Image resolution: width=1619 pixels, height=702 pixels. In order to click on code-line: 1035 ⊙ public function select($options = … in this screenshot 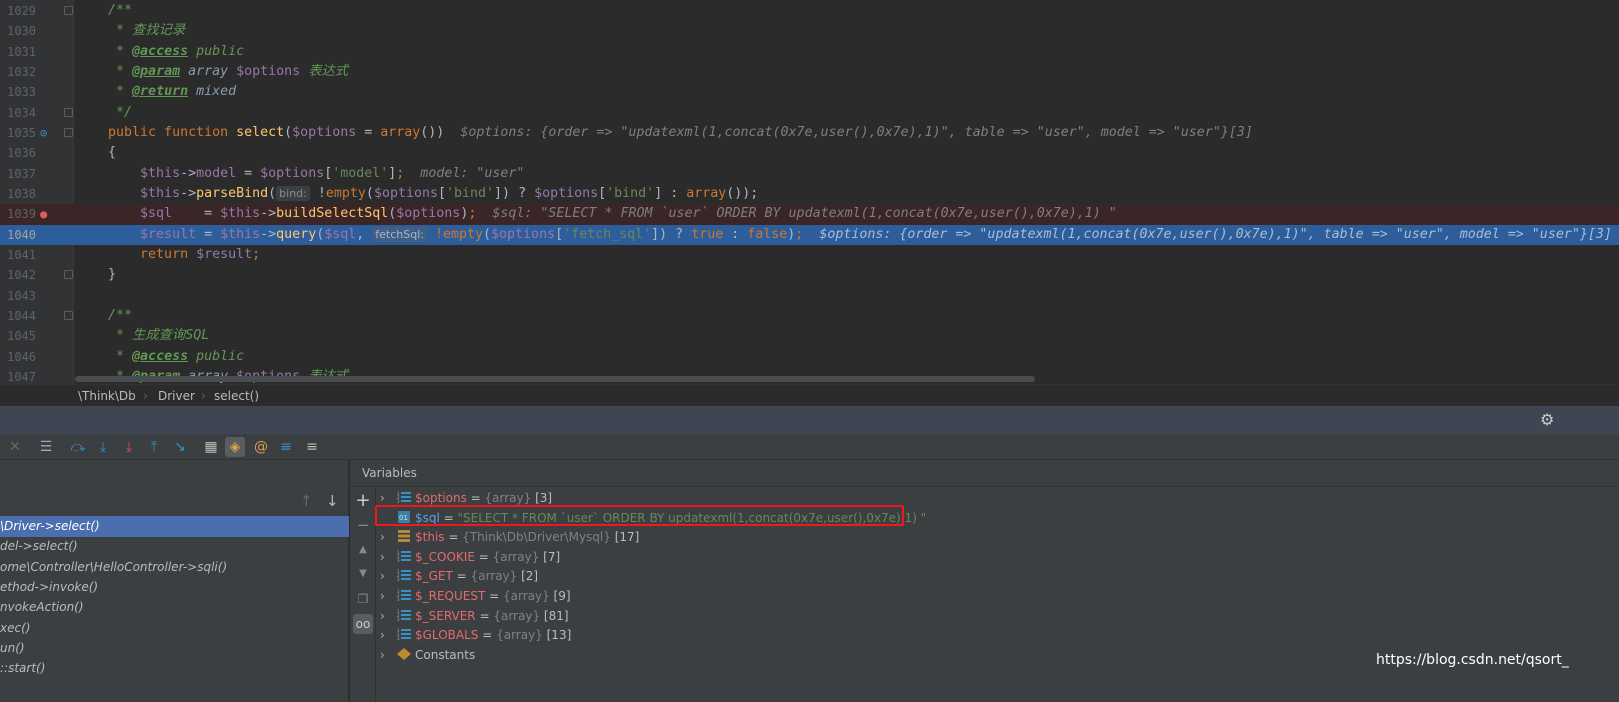, I will do `click(809, 133)`.